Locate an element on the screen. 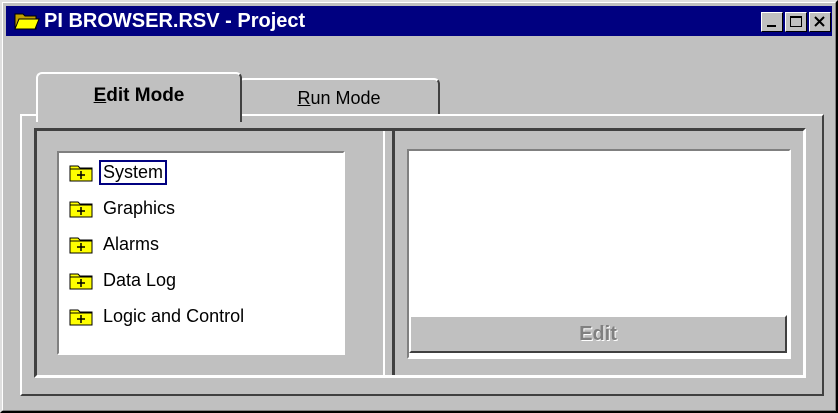 The height and width of the screenshot is (413, 838). tree-item-label: Data Log is located at coordinates (140, 280).